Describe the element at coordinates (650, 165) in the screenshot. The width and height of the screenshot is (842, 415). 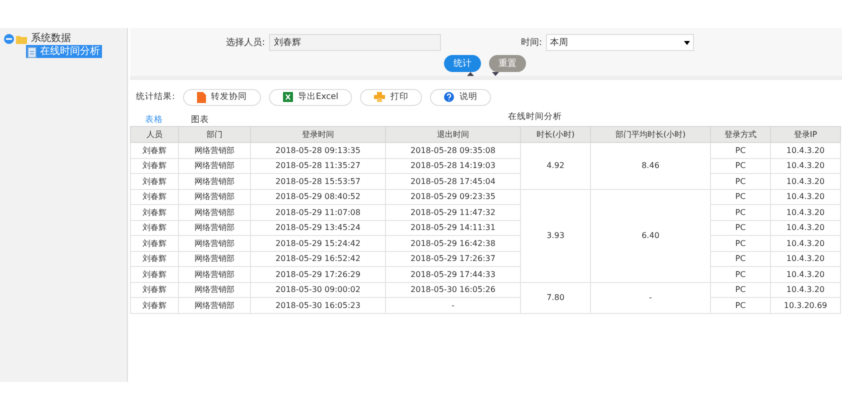
I see `table-cell: 8.46` at that location.